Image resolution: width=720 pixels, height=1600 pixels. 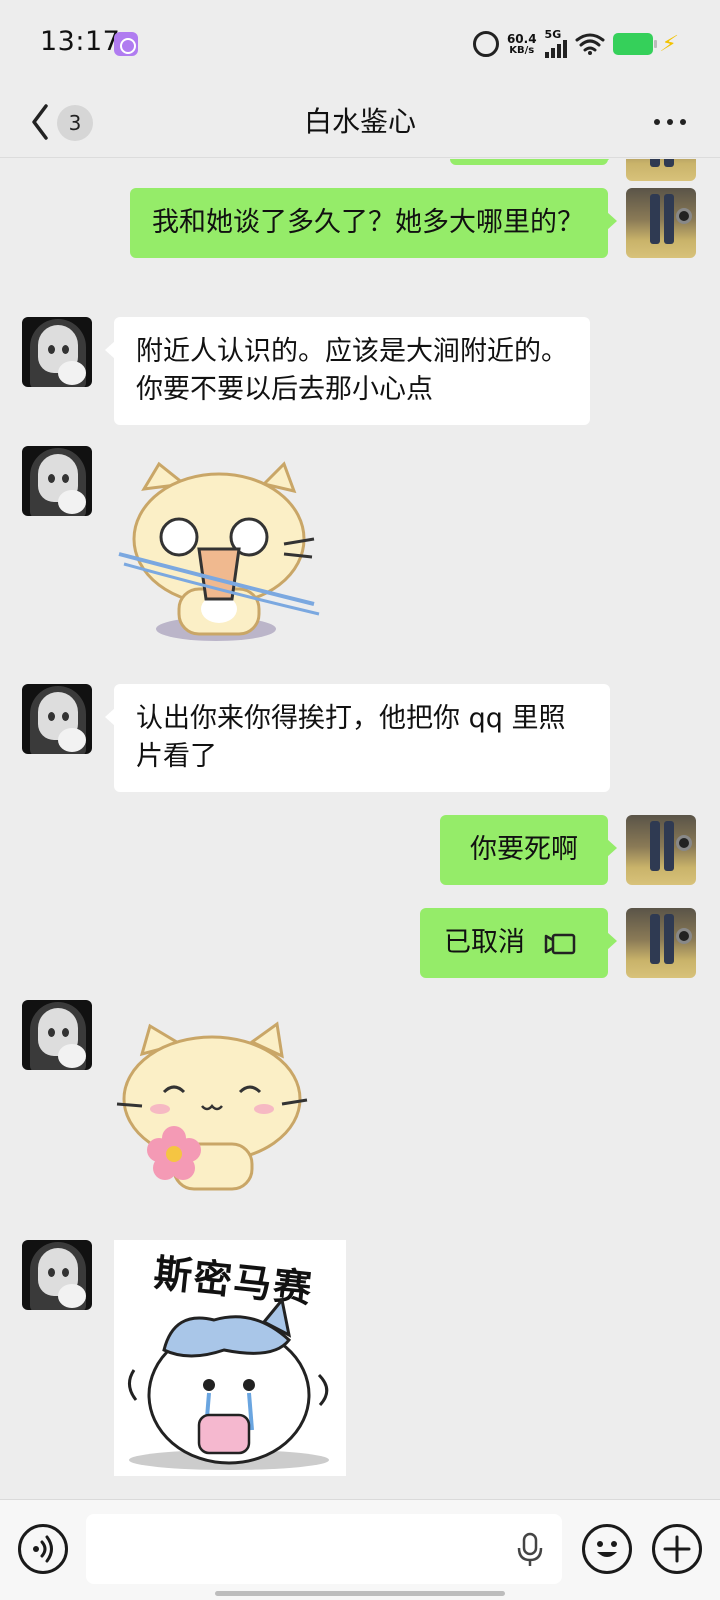 What do you see at coordinates (607, 1549) in the screenshot?
I see `emoji-icon` at bounding box center [607, 1549].